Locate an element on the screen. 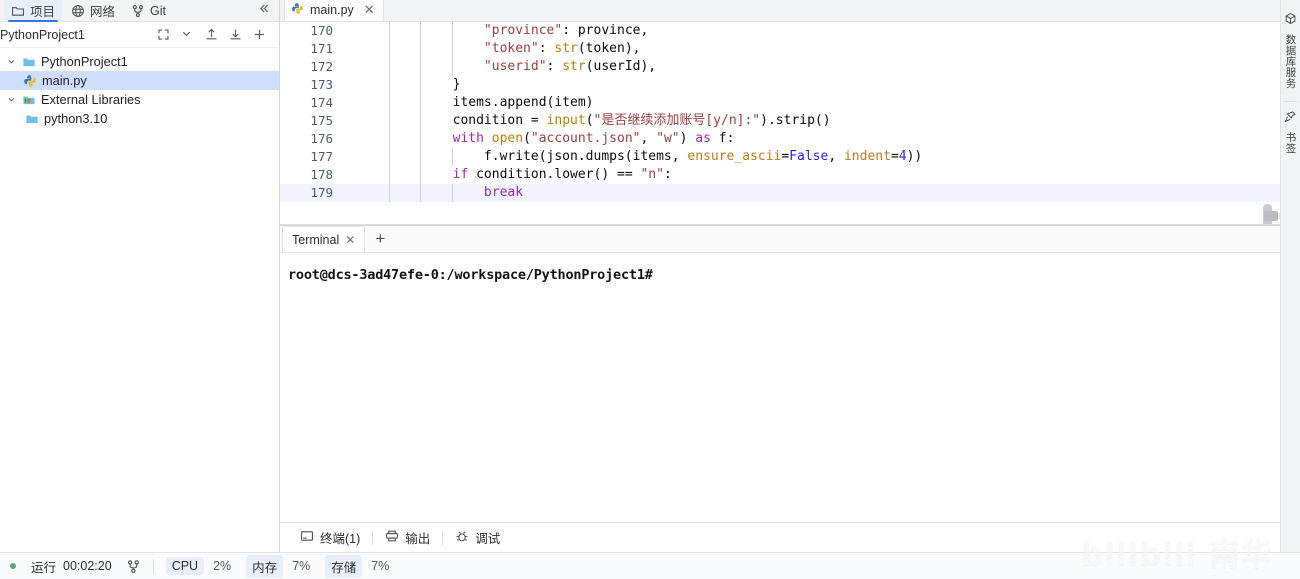  terminal-tab: Terminal ✕ is located at coordinates (324, 239).